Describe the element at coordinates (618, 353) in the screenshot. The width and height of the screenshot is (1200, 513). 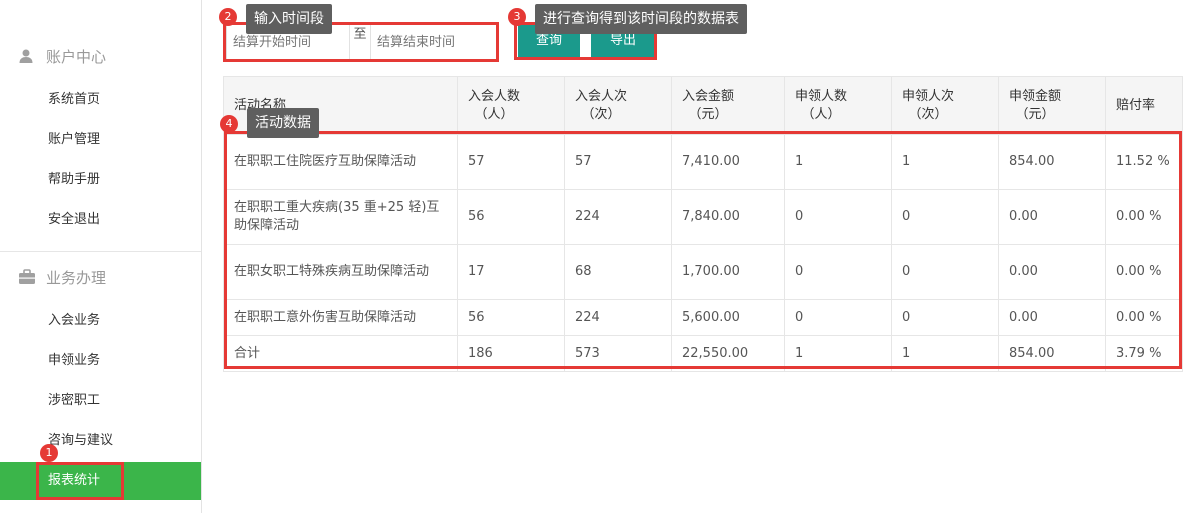
I see `cell: 573` at that location.